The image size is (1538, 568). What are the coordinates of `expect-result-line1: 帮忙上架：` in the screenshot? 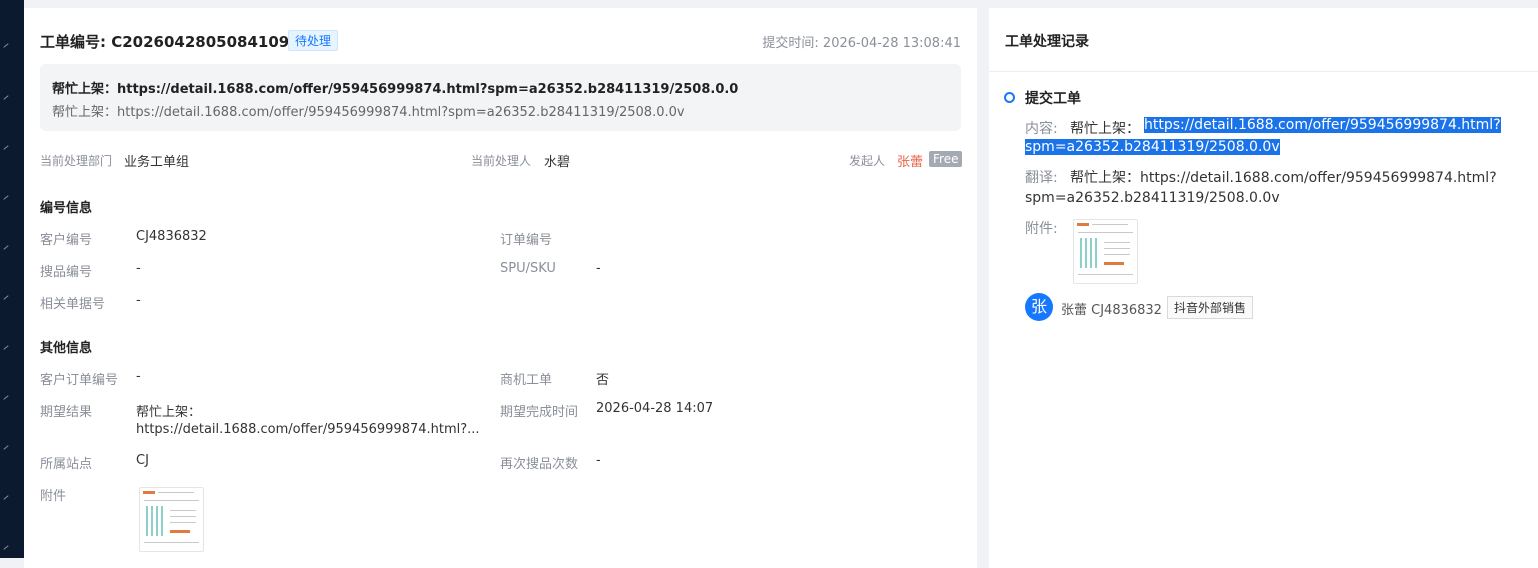 It's located at (169, 412).